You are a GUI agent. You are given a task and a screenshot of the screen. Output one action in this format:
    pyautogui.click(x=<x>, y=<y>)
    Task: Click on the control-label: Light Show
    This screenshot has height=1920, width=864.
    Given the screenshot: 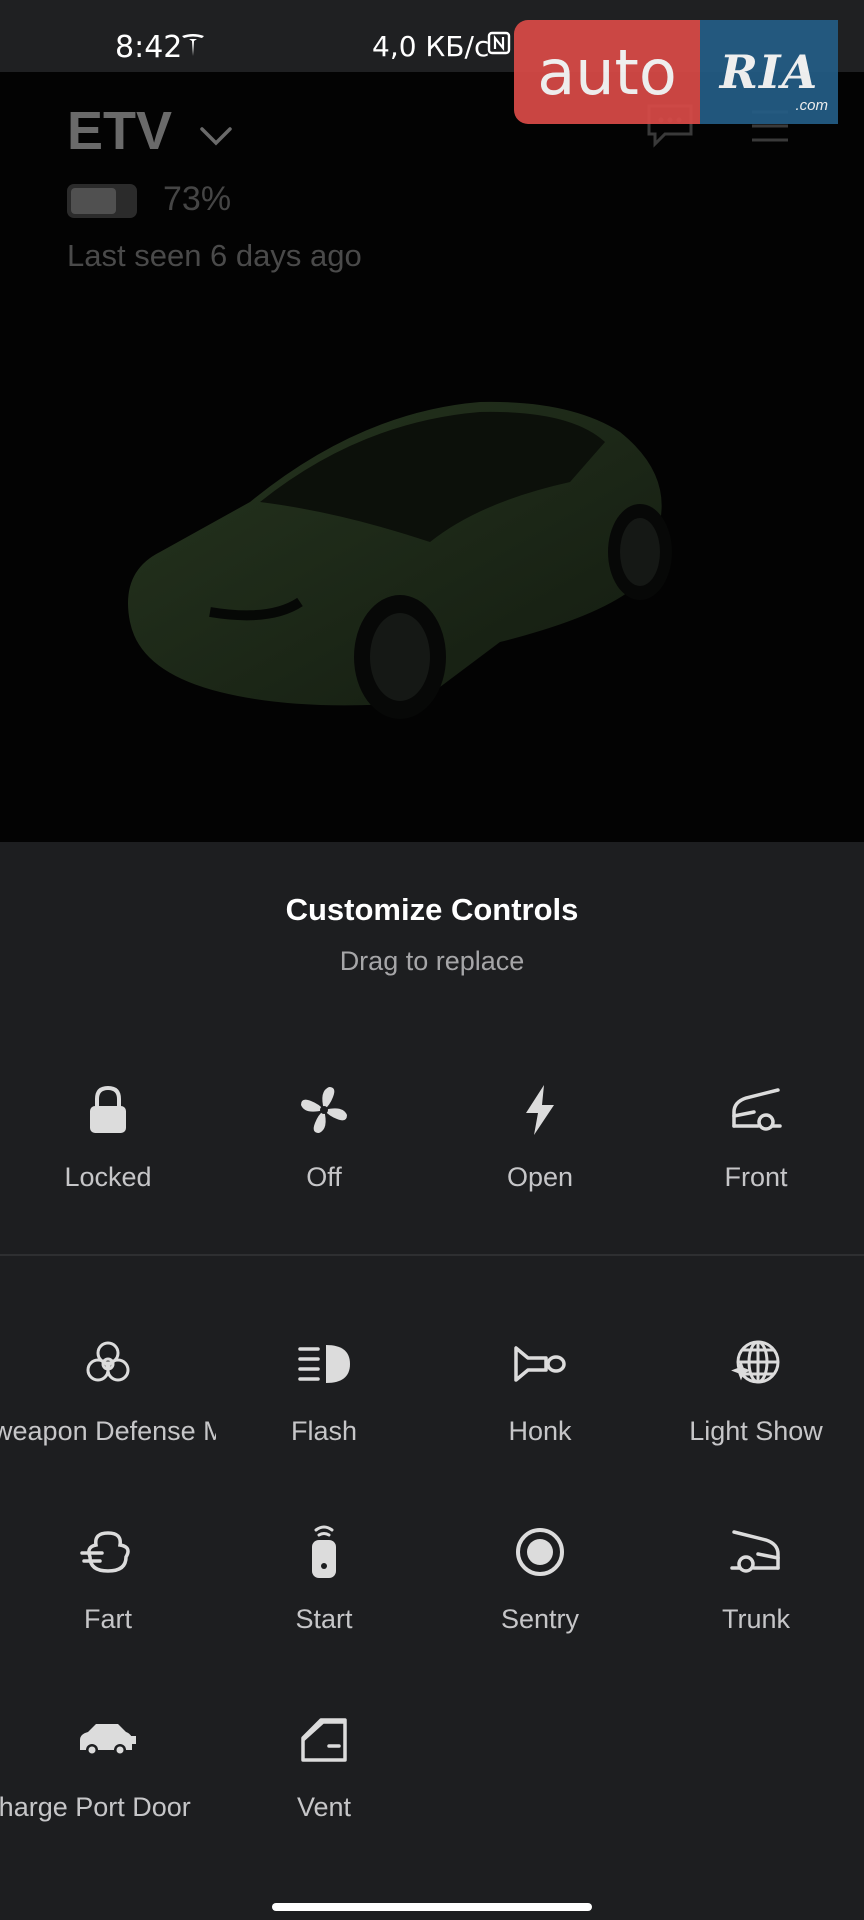 What is the action you would take?
    pyautogui.click(x=756, y=1431)
    